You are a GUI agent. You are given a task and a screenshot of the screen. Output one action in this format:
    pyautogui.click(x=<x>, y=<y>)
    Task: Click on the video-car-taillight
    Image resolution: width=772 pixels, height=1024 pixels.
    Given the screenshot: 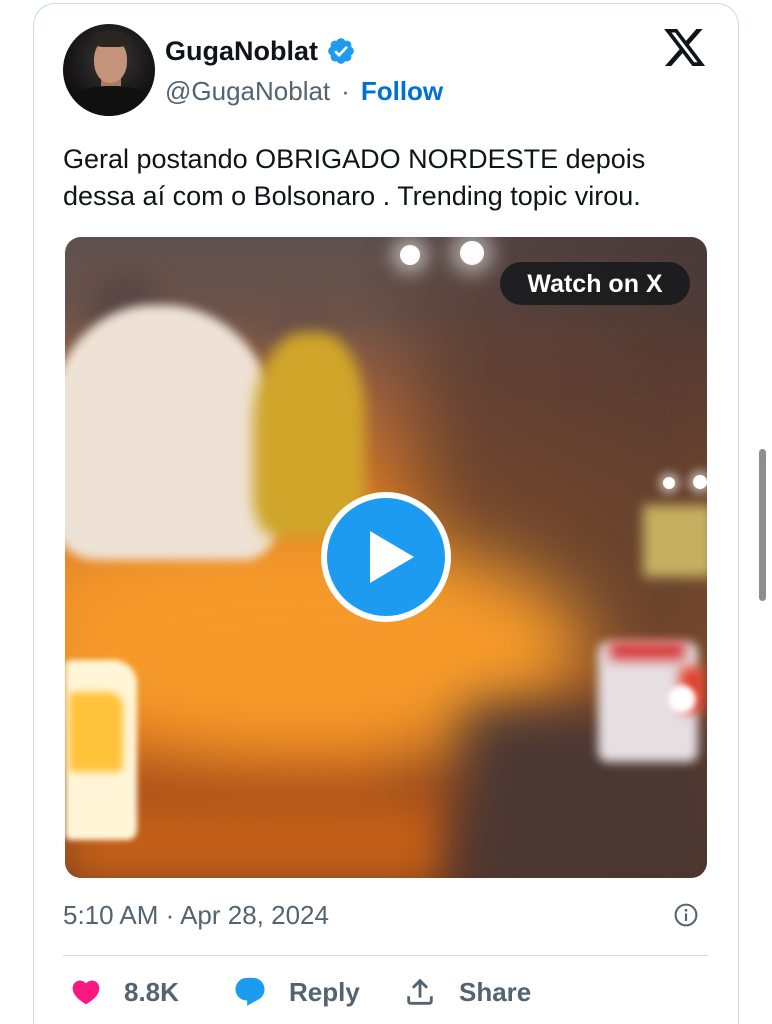 What is the action you would take?
    pyautogui.click(x=647, y=651)
    